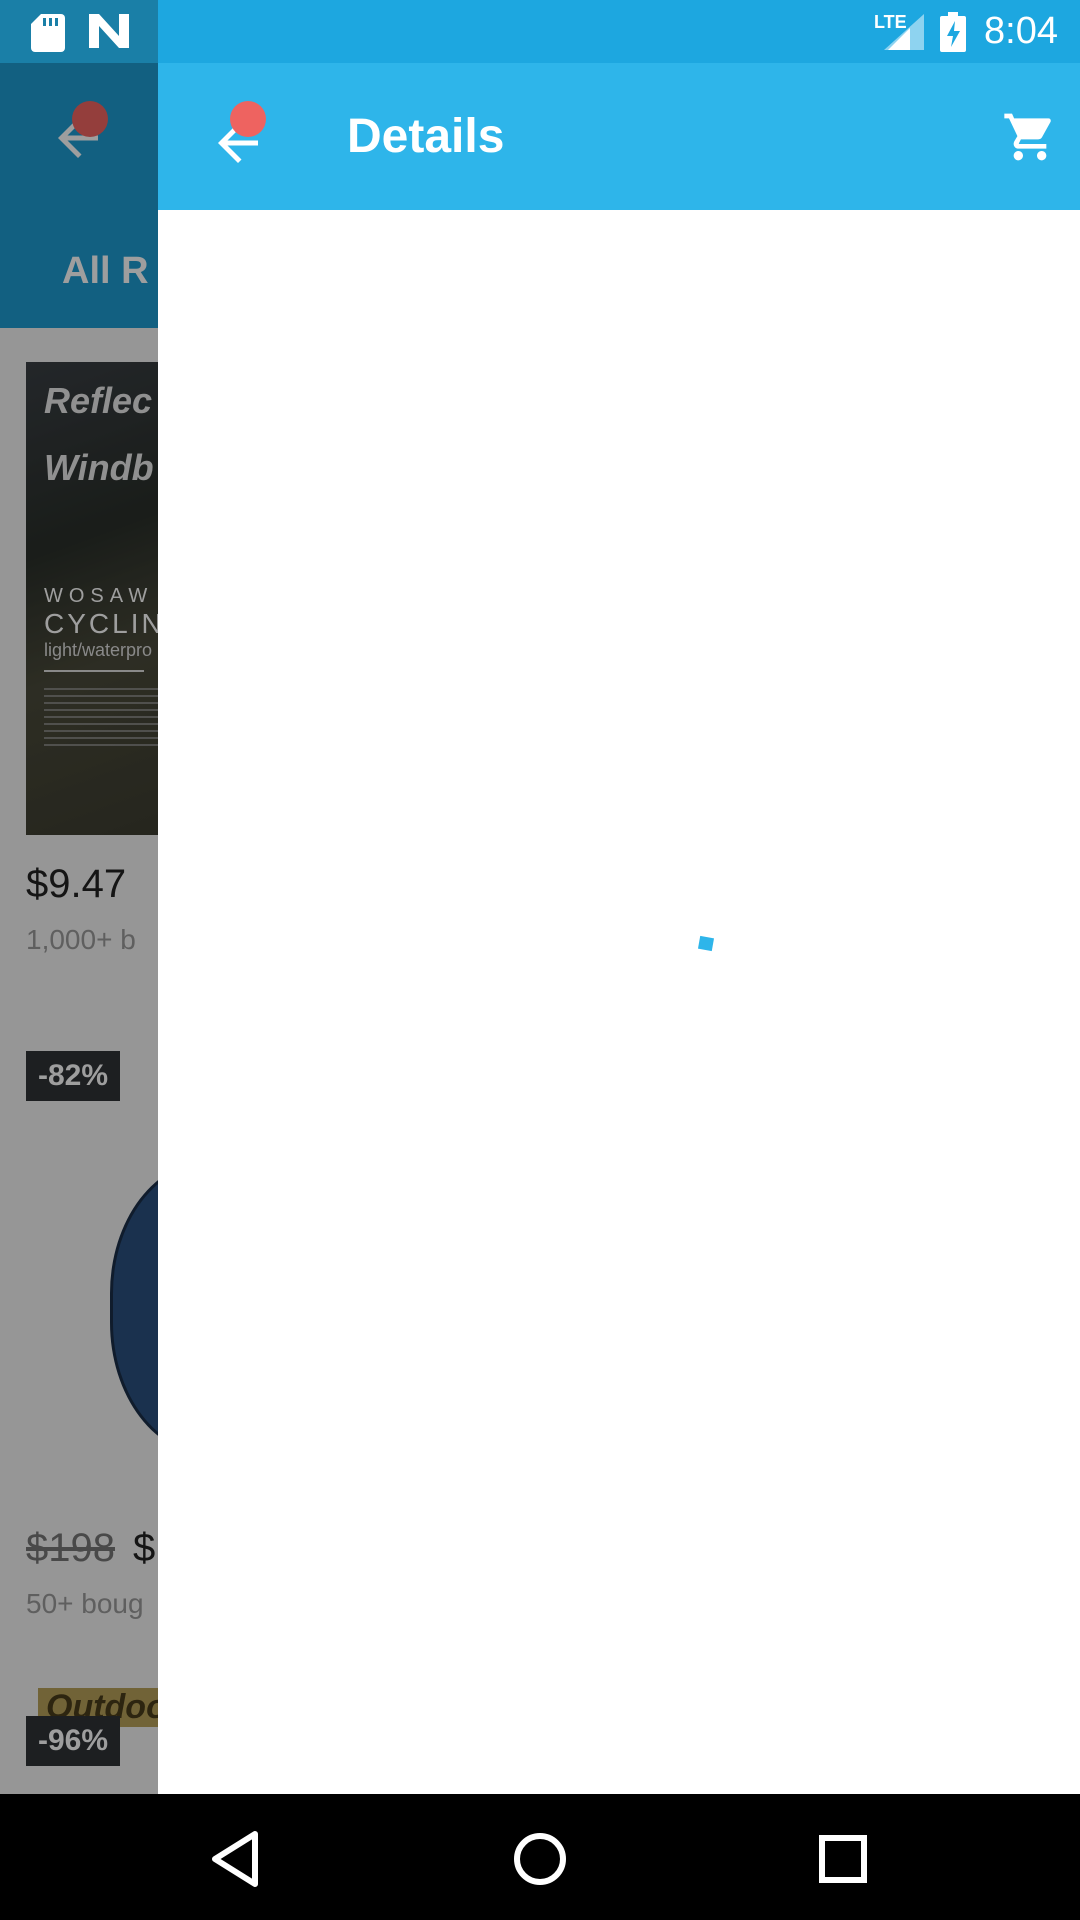  Describe the element at coordinates (904, 32) in the screenshot. I see `signal-icon` at that location.